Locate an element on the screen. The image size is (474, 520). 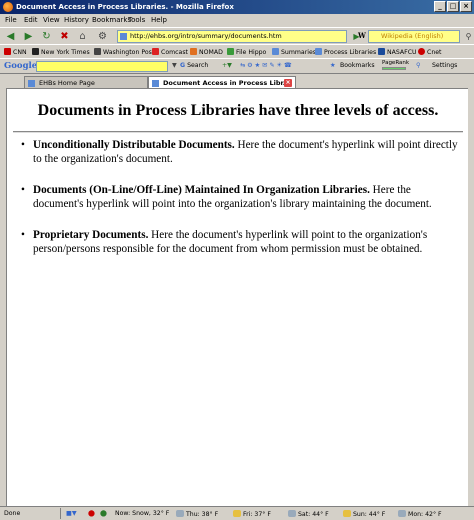
item-term: Unconditionally Distributable Documents. is located at coordinates (134, 145).